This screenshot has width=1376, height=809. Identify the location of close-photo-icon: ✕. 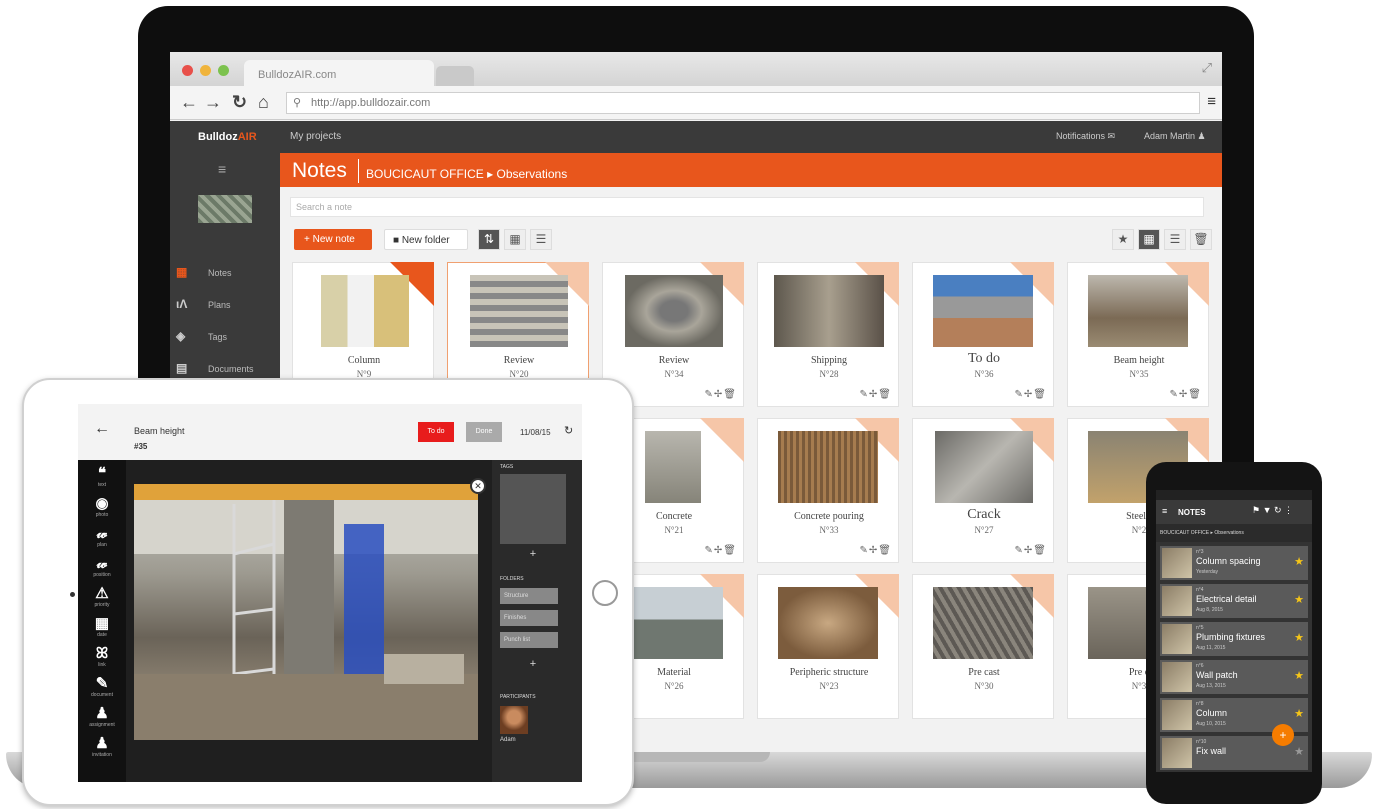
(478, 486).